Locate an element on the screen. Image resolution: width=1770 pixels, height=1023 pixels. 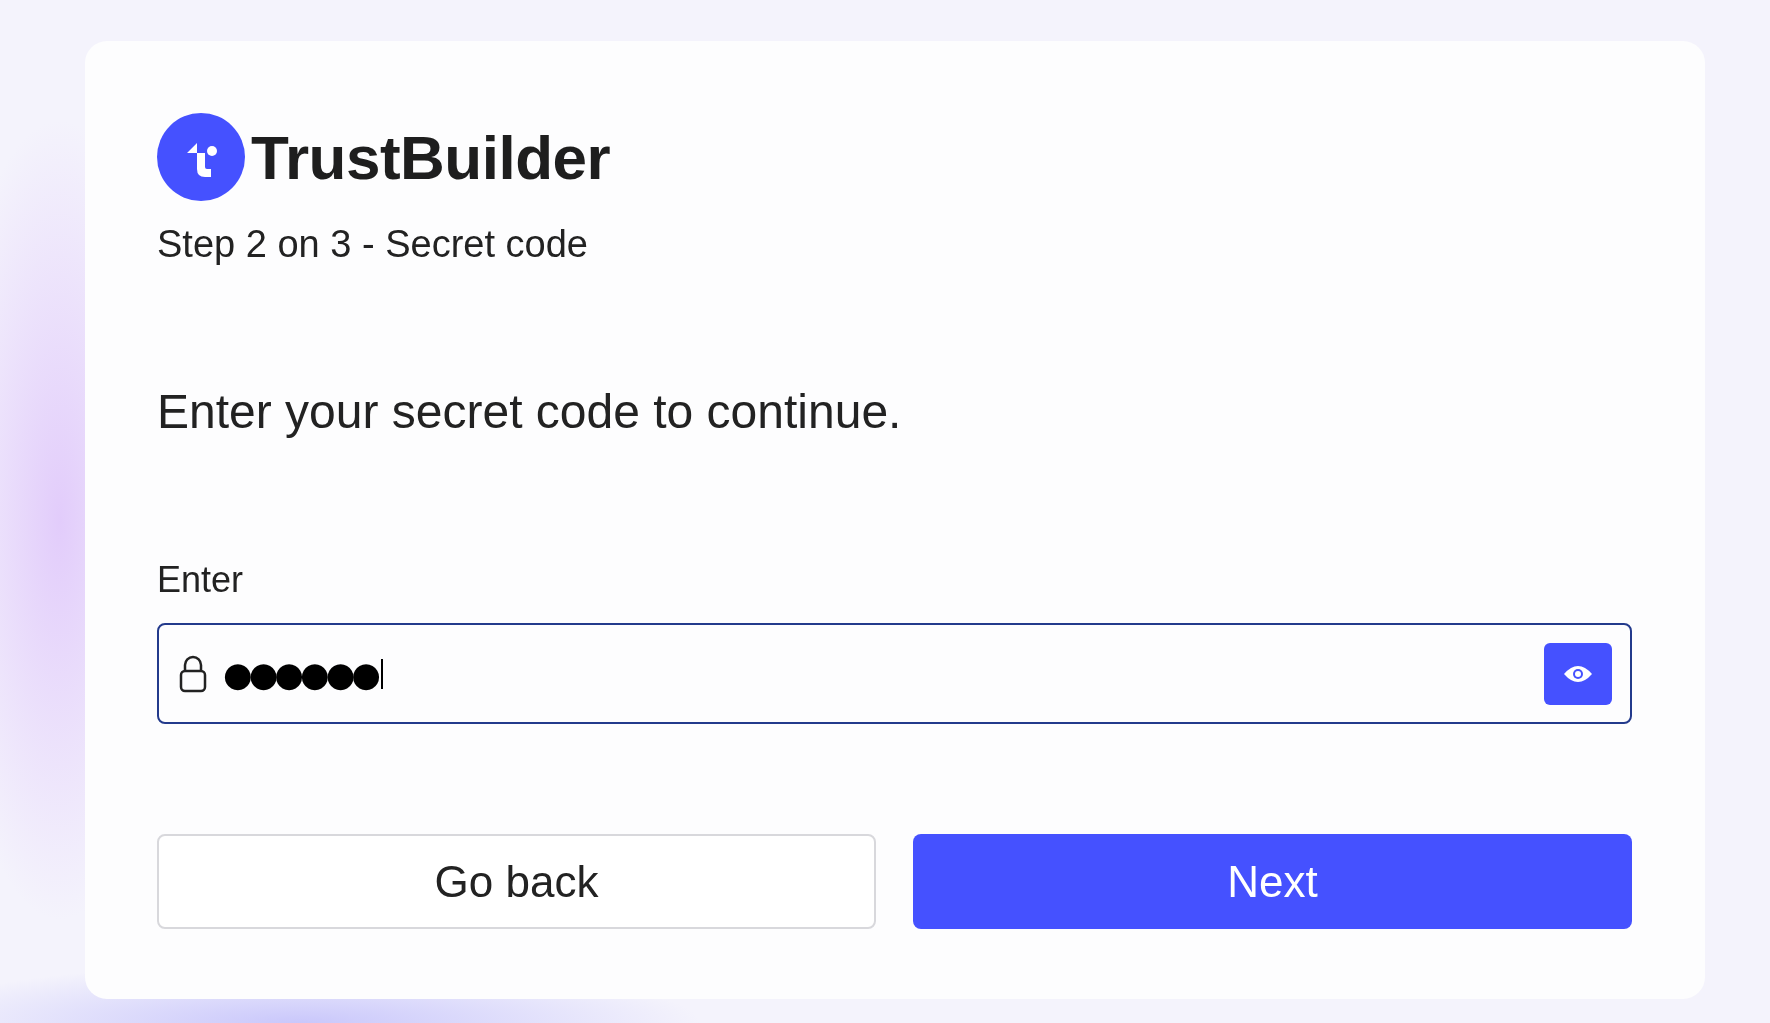
next-button: Next is located at coordinates (1272, 881).